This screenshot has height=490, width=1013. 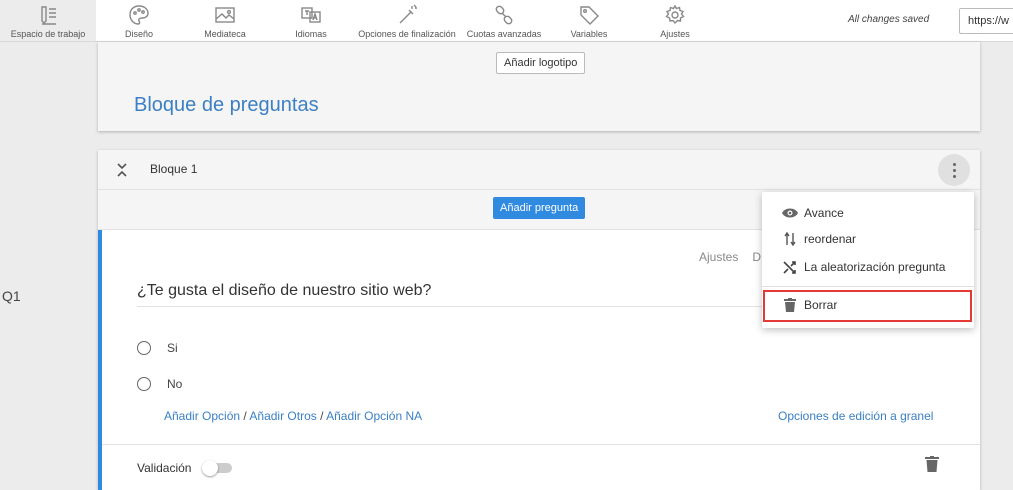 I want to click on add-na-option-link: Añadir Opción NA, so click(x=374, y=416).